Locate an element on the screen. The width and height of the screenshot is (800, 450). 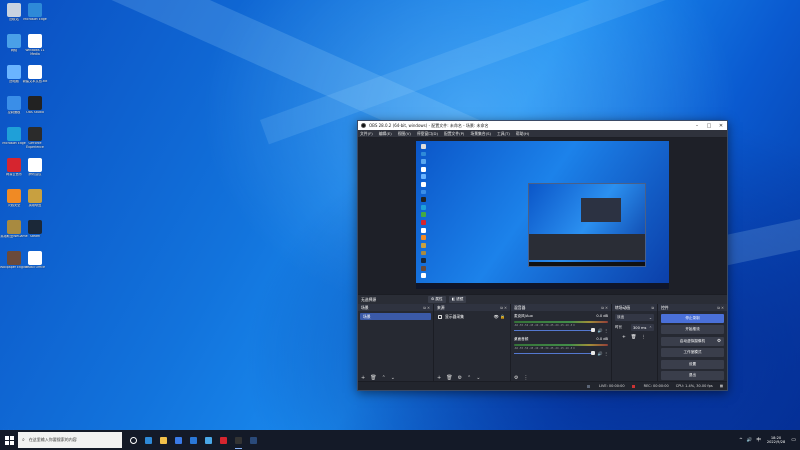
scene-list-item: 场景 is located at coordinates (395, 316).